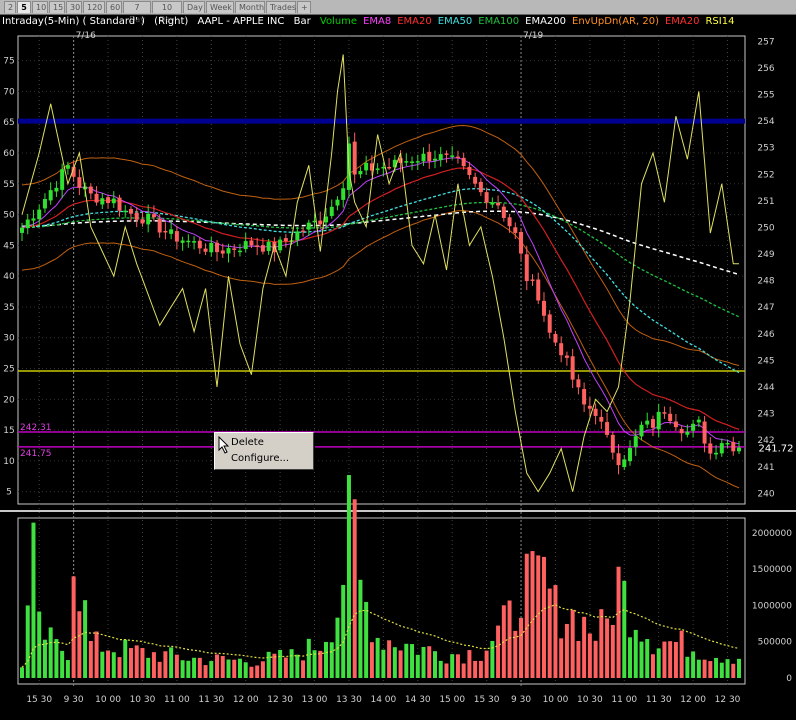 The image size is (796, 720). I want to click on bar-type-label: Bar, so click(302, 21).